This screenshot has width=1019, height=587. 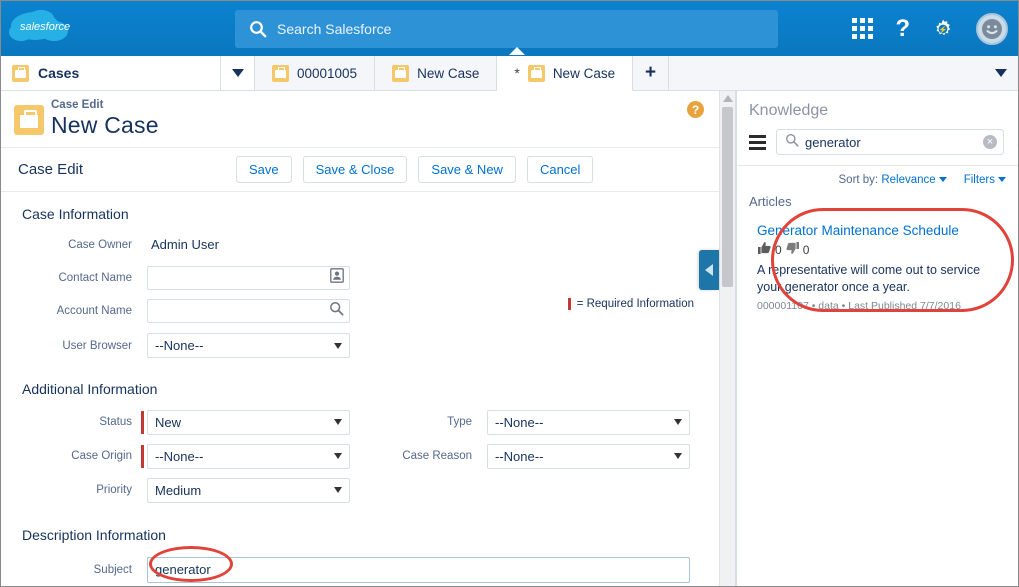 I want to click on sort-by-group: Sort by: Relevance, so click(x=893, y=180).